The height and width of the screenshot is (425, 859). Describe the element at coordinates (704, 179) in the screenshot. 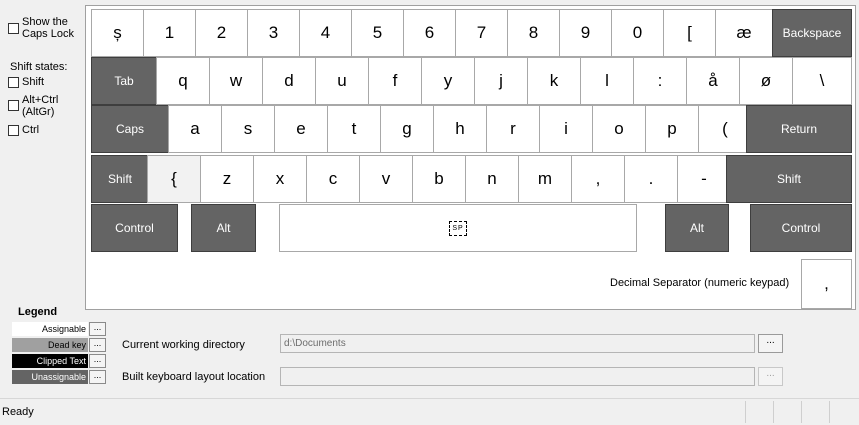

I see `key: -` at that location.